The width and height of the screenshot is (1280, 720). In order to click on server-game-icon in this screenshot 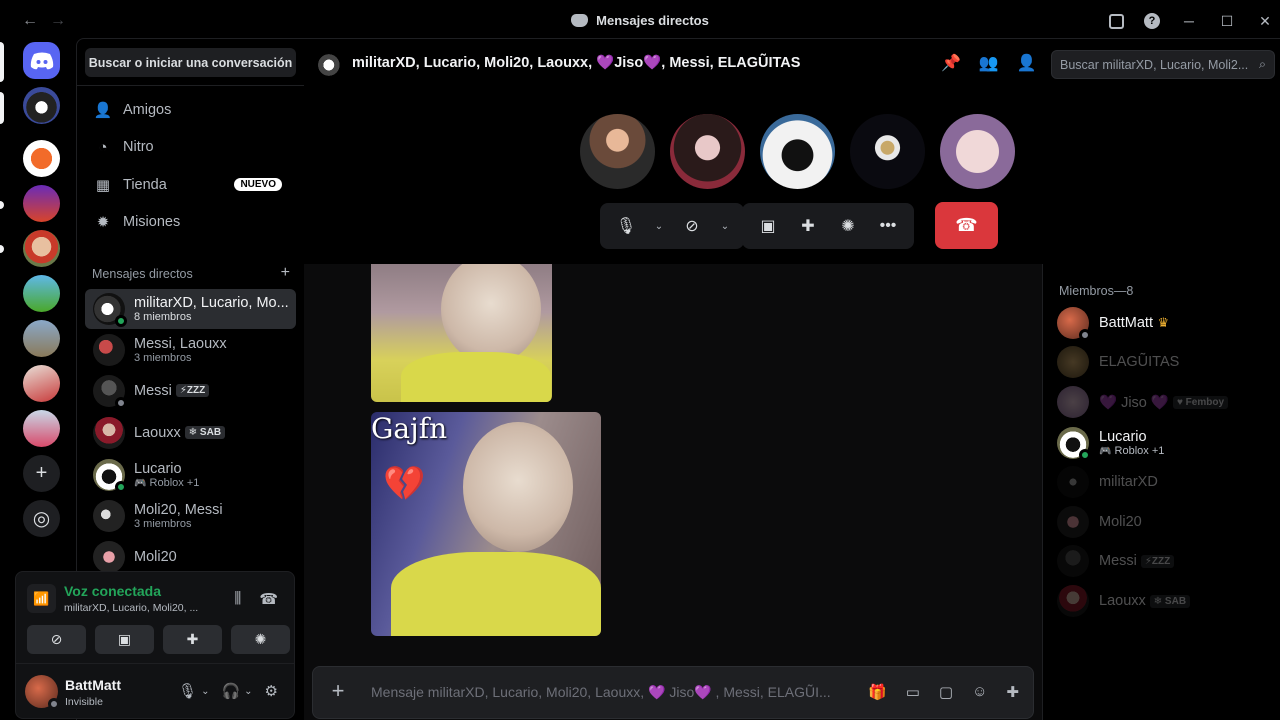, I will do `click(41, 203)`.